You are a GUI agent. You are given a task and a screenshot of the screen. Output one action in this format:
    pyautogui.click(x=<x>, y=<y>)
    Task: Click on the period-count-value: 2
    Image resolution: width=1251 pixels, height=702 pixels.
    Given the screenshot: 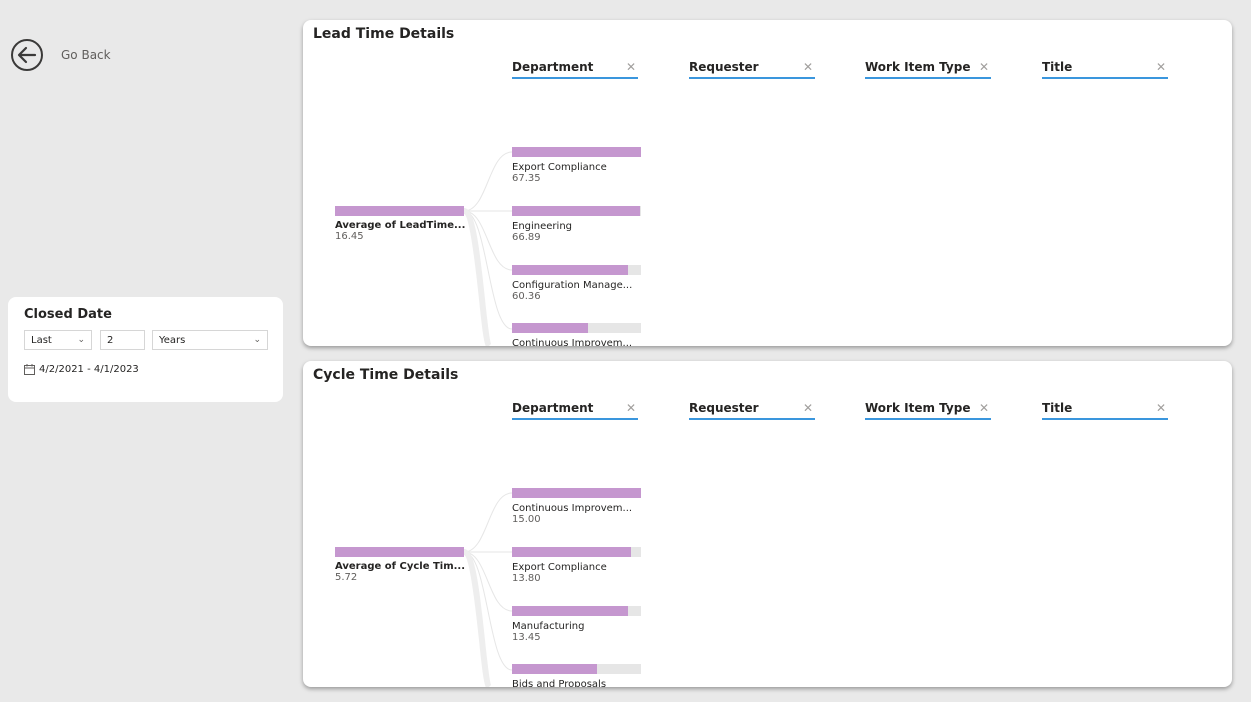 What is the action you would take?
    pyautogui.click(x=110, y=340)
    